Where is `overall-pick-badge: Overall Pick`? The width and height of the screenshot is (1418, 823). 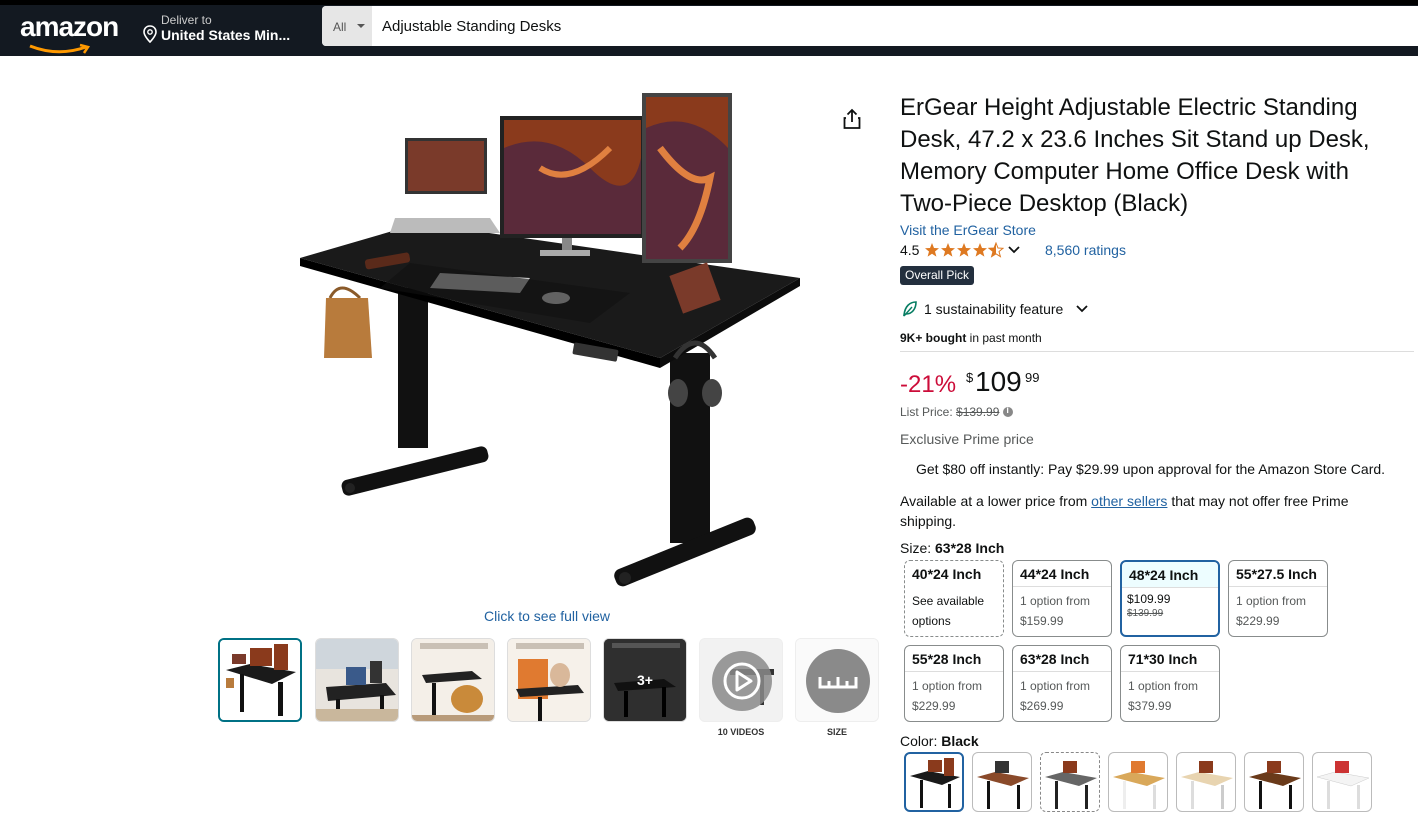
overall-pick-badge: Overall Pick is located at coordinates (937, 275).